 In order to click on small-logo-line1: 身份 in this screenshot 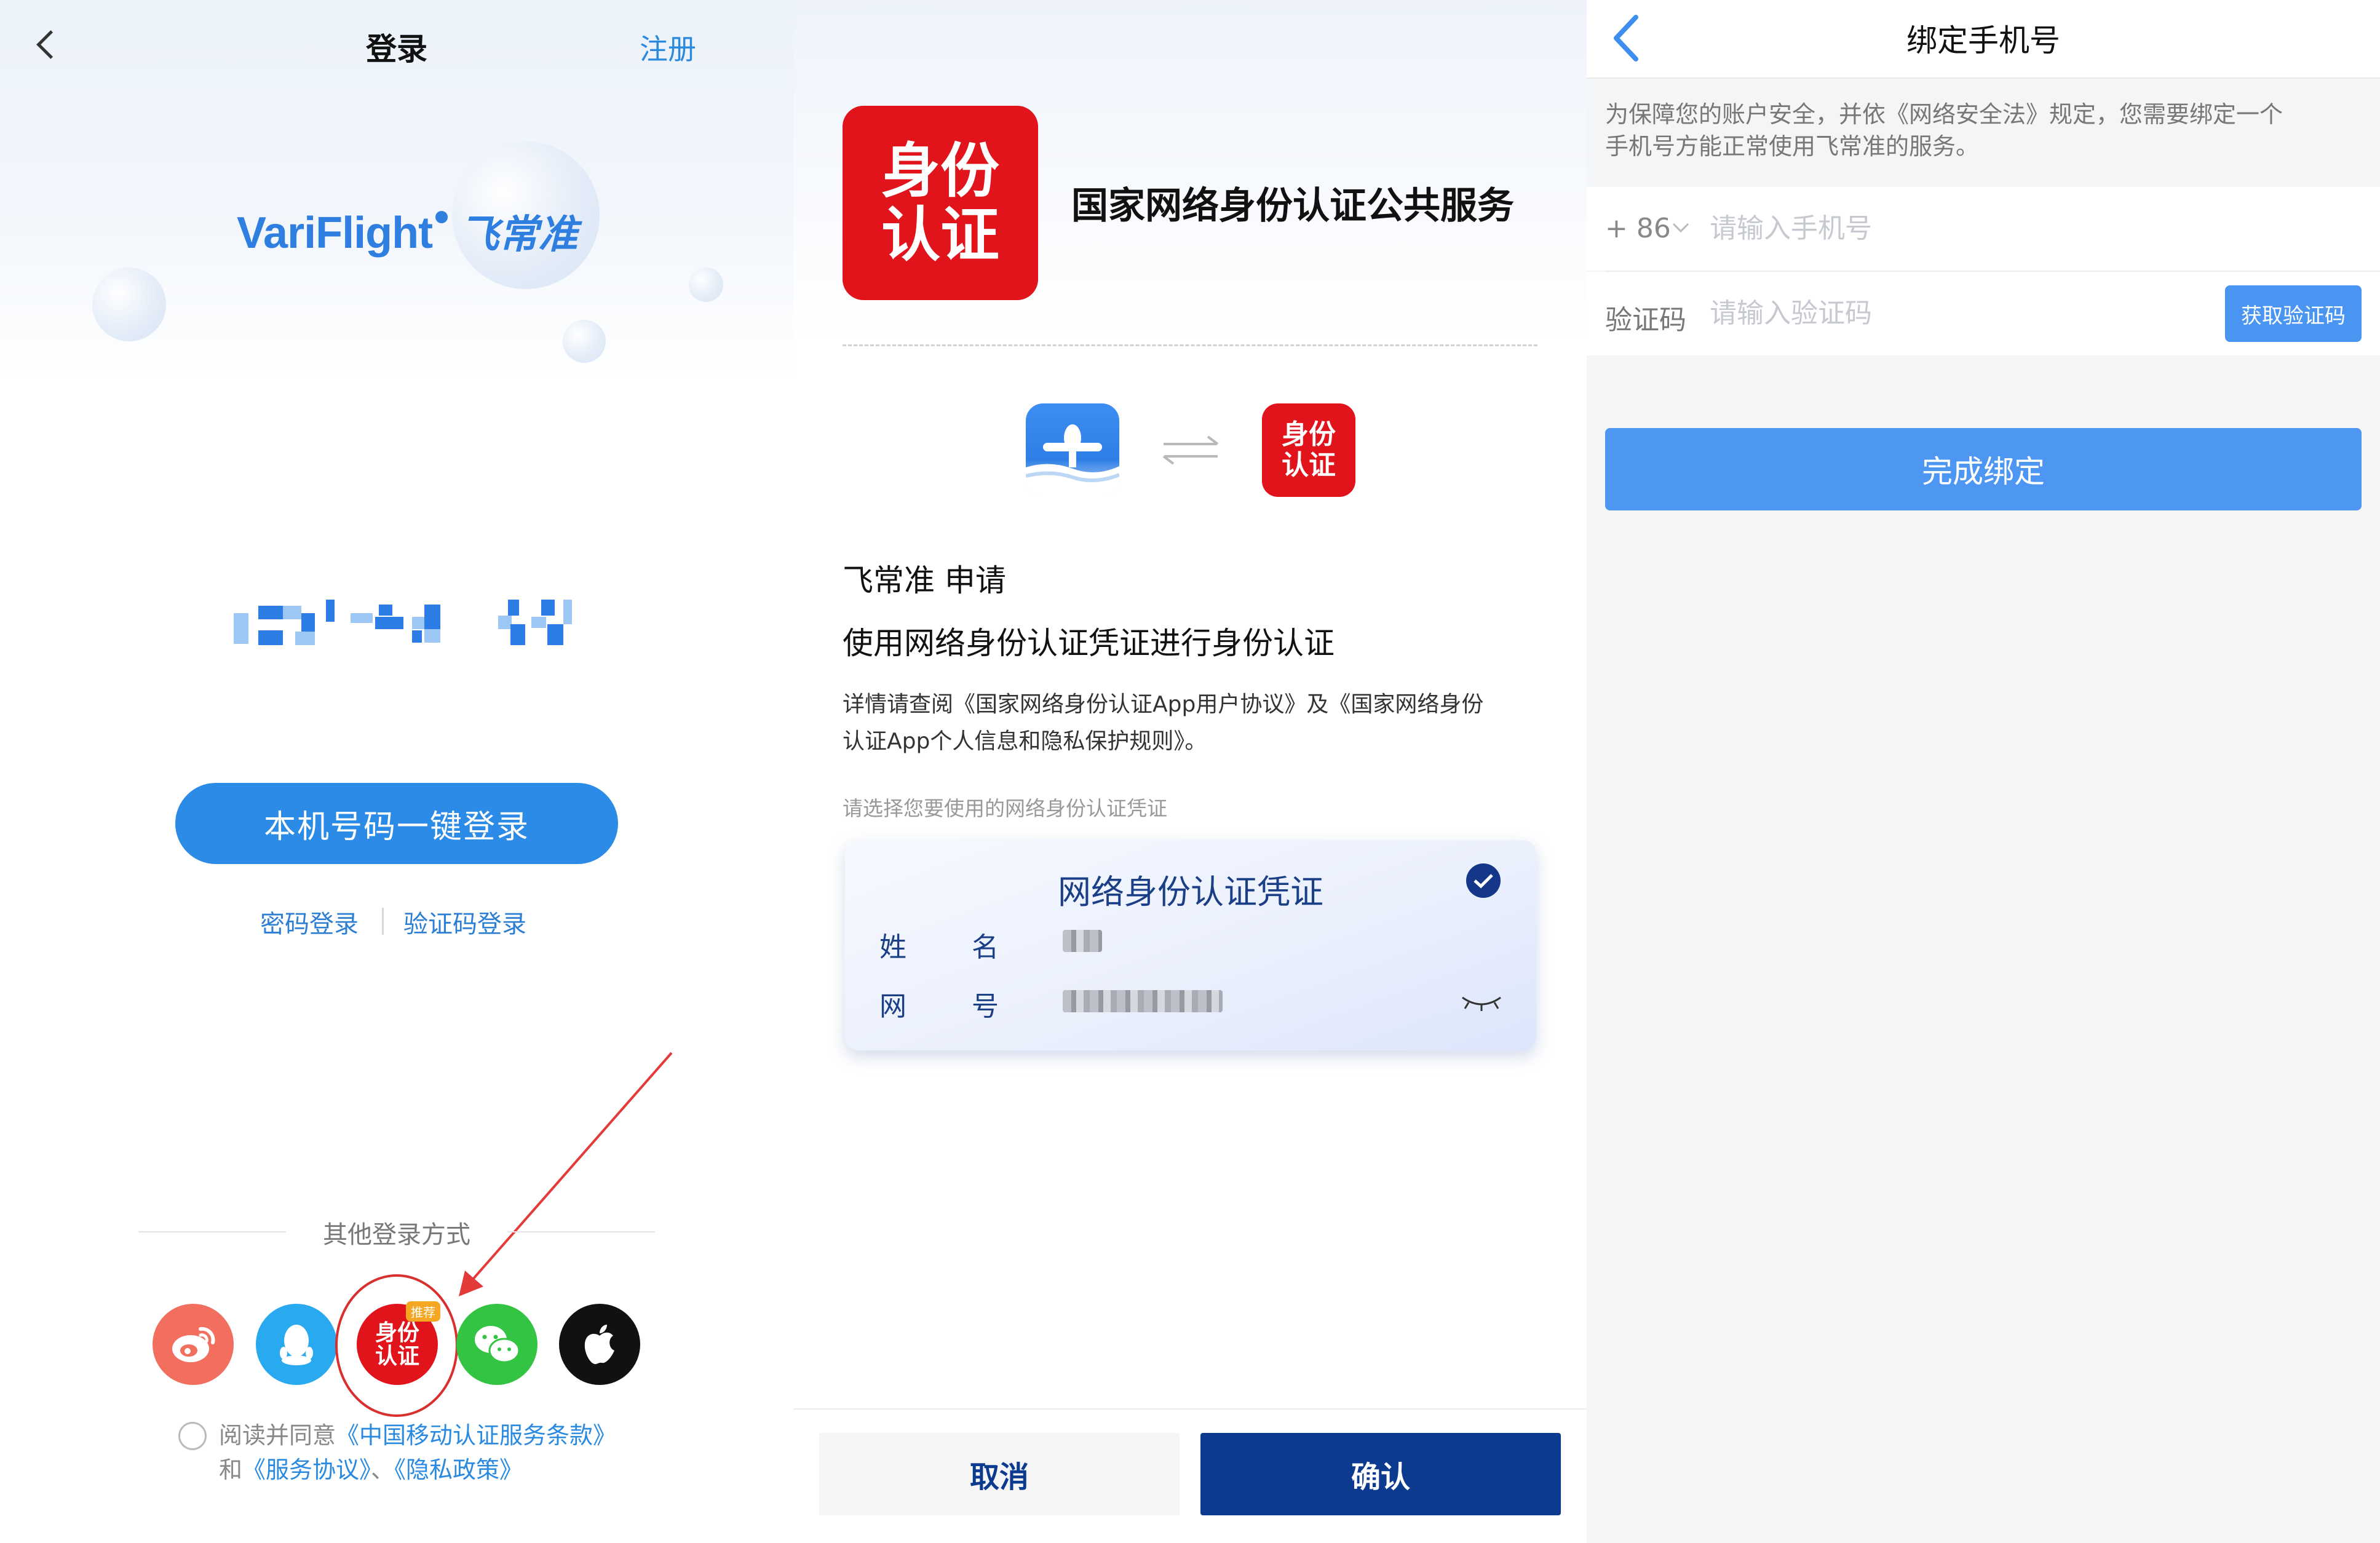, I will do `click(1309, 434)`.